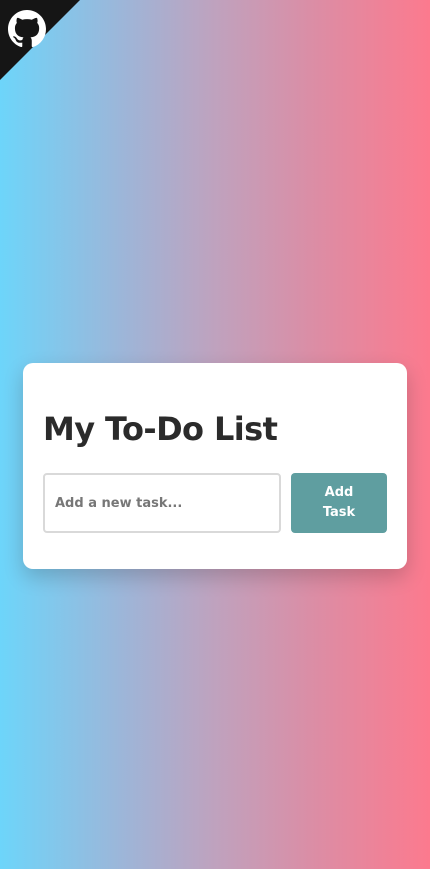  I want to click on github-octocat-icon, so click(27, 29).